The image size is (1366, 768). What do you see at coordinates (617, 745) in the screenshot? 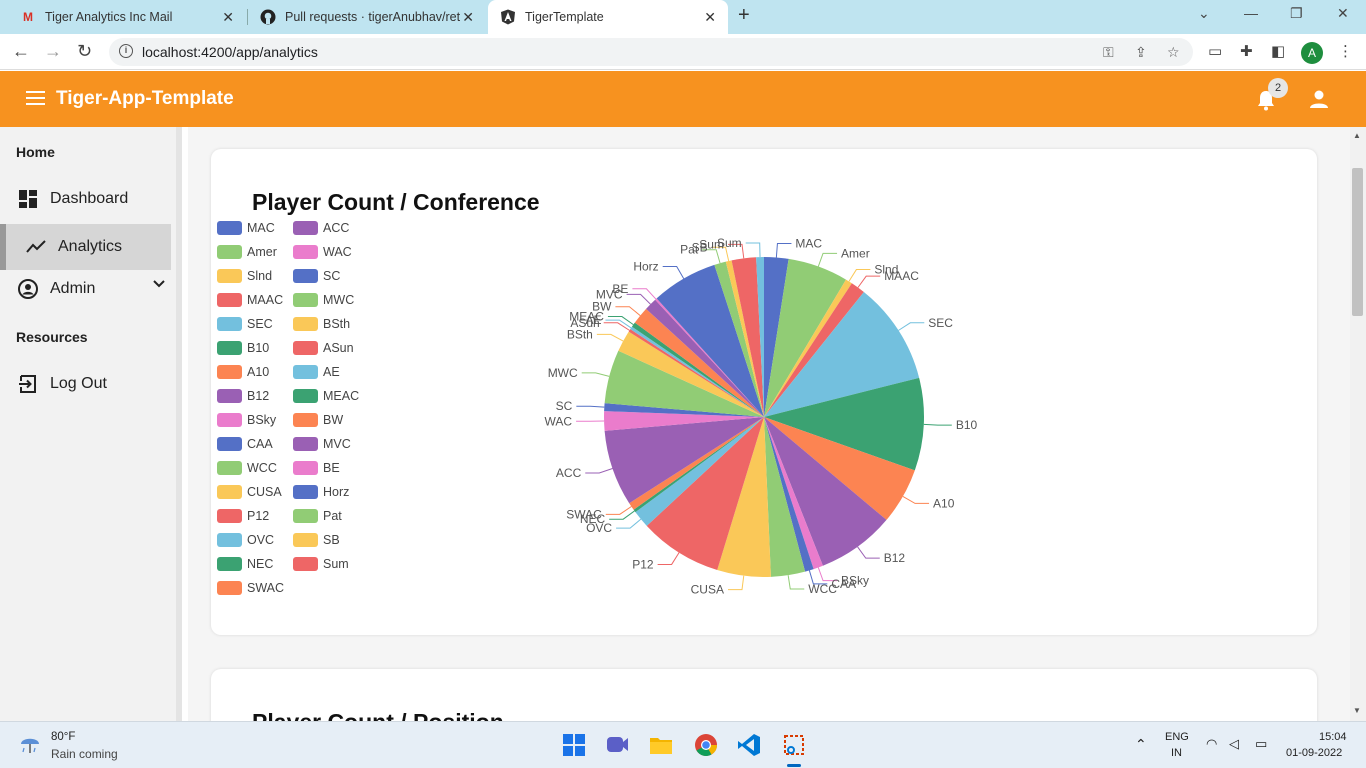
I see `teams-chat-icon` at bounding box center [617, 745].